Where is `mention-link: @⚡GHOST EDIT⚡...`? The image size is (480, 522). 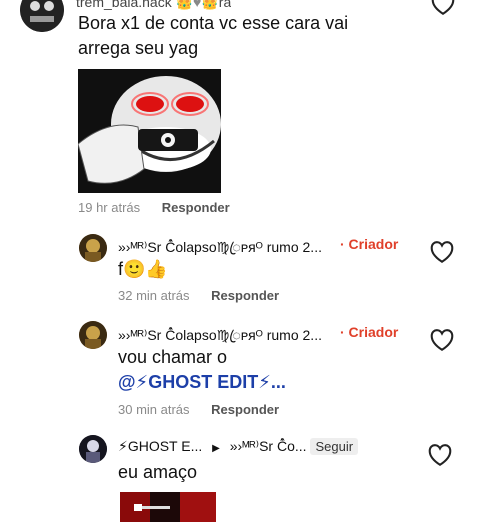
mention-link: @⚡GHOST EDIT⚡... is located at coordinates (268, 382).